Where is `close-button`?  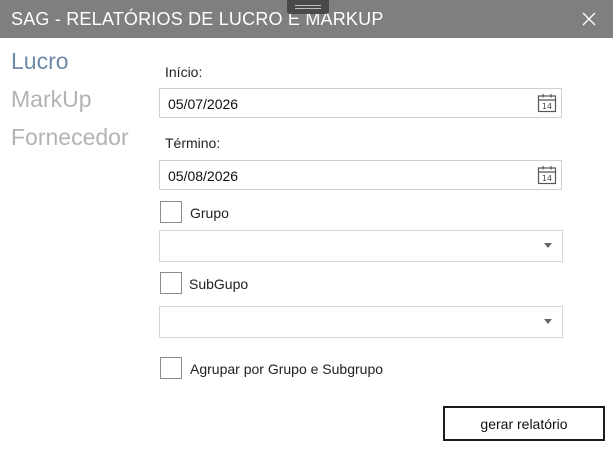
close-button is located at coordinates (589, 19).